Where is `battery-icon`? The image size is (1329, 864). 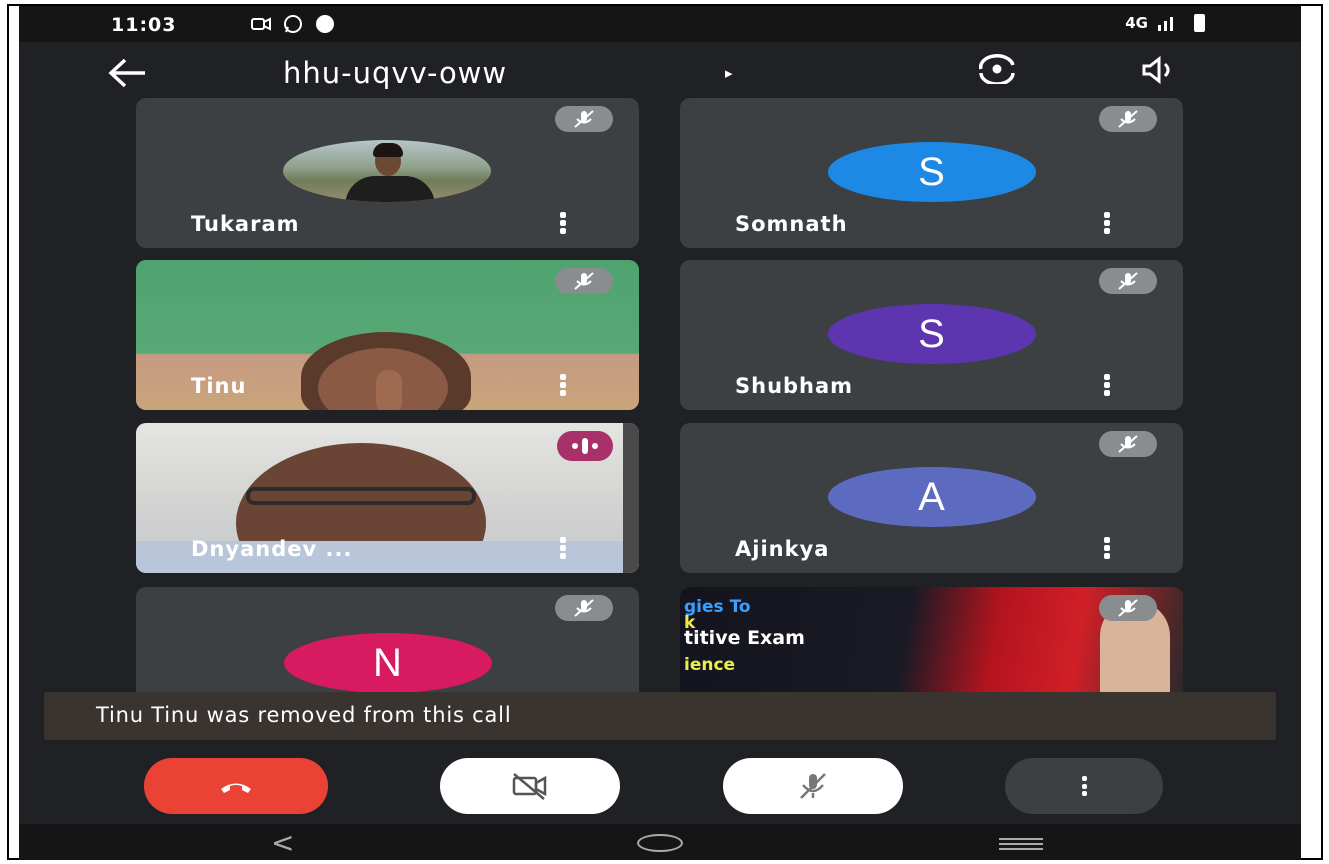 battery-icon is located at coordinates (1199, 23).